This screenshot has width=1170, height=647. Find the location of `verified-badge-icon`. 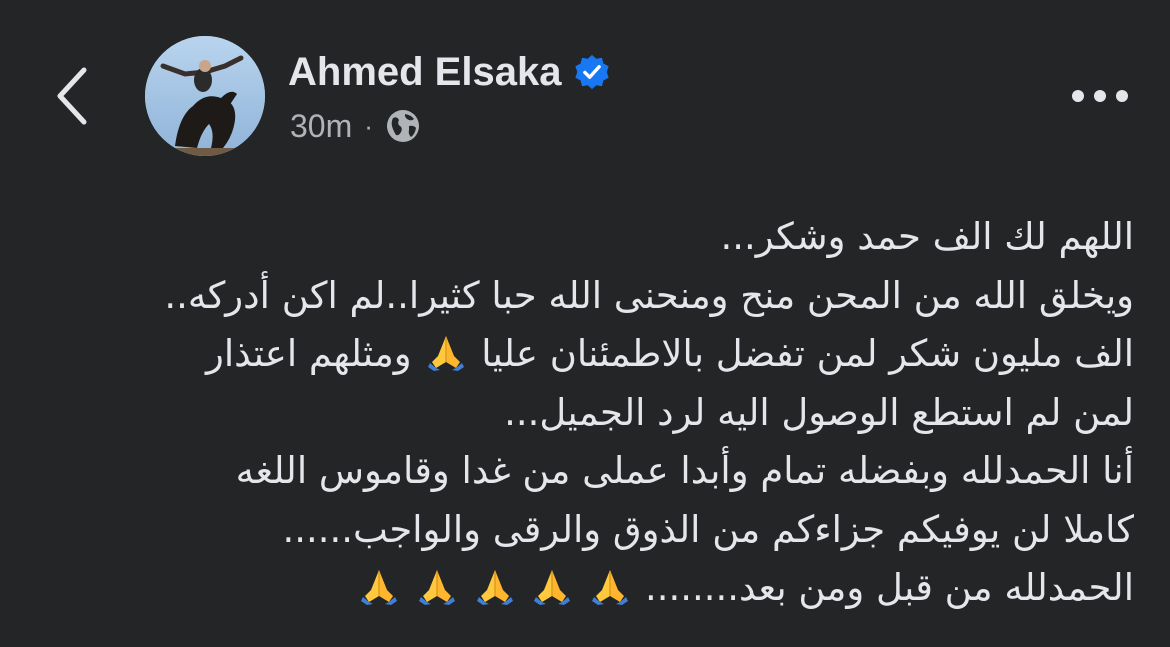

verified-badge-icon is located at coordinates (592, 72).